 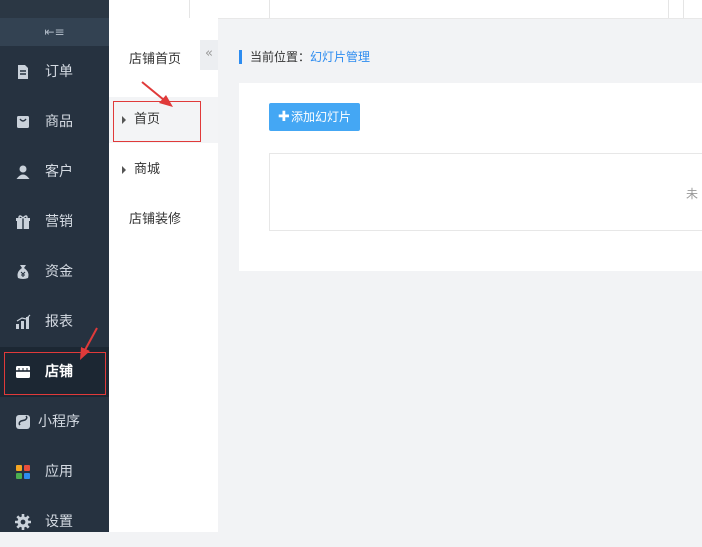 I want to click on add-slide-button-label: 添加幻灯片, so click(x=321, y=117).